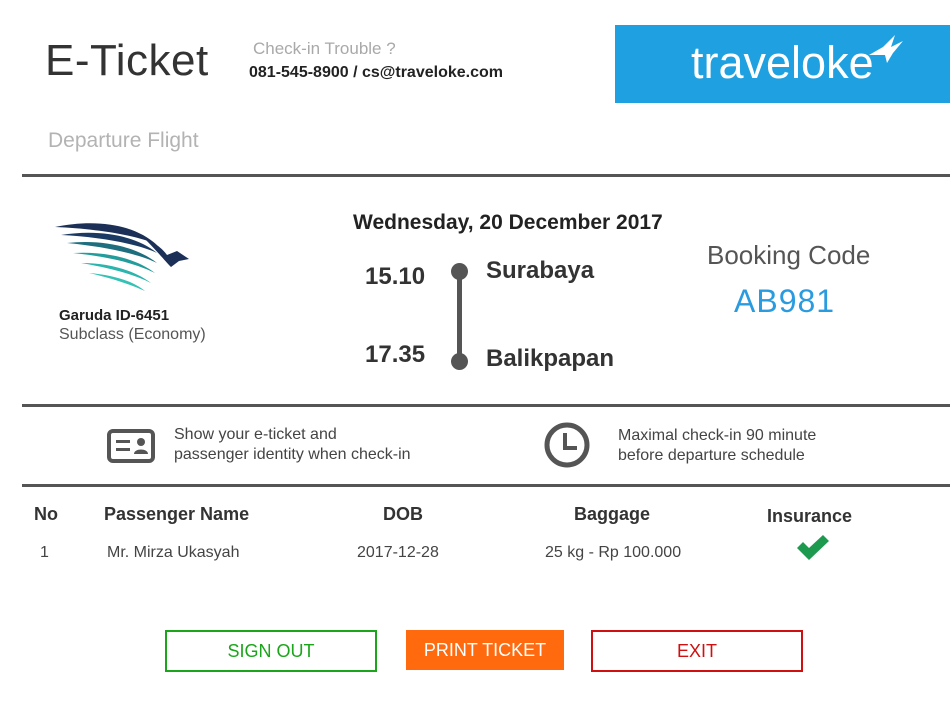 Image resolution: width=950 pixels, height=701 pixels. I want to click on cell-dob: 2017-12-28, so click(398, 552).